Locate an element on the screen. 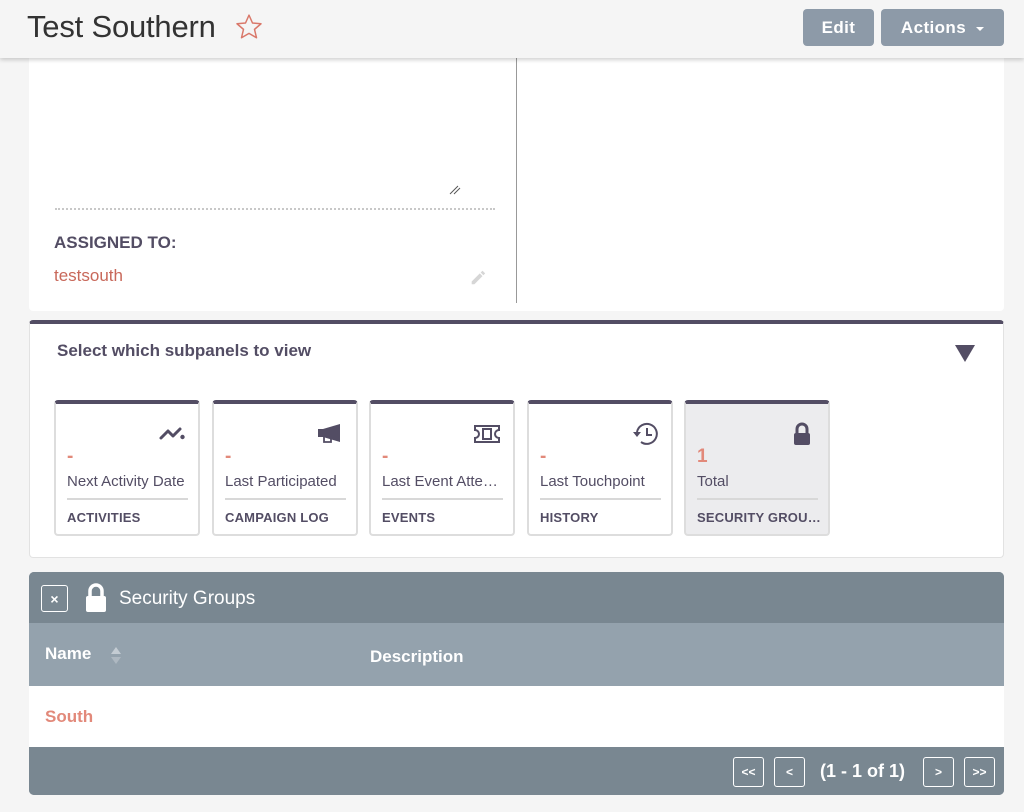 The height and width of the screenshot is (812, 1024). column-header-name: Name is located at coordinates (68, 654).